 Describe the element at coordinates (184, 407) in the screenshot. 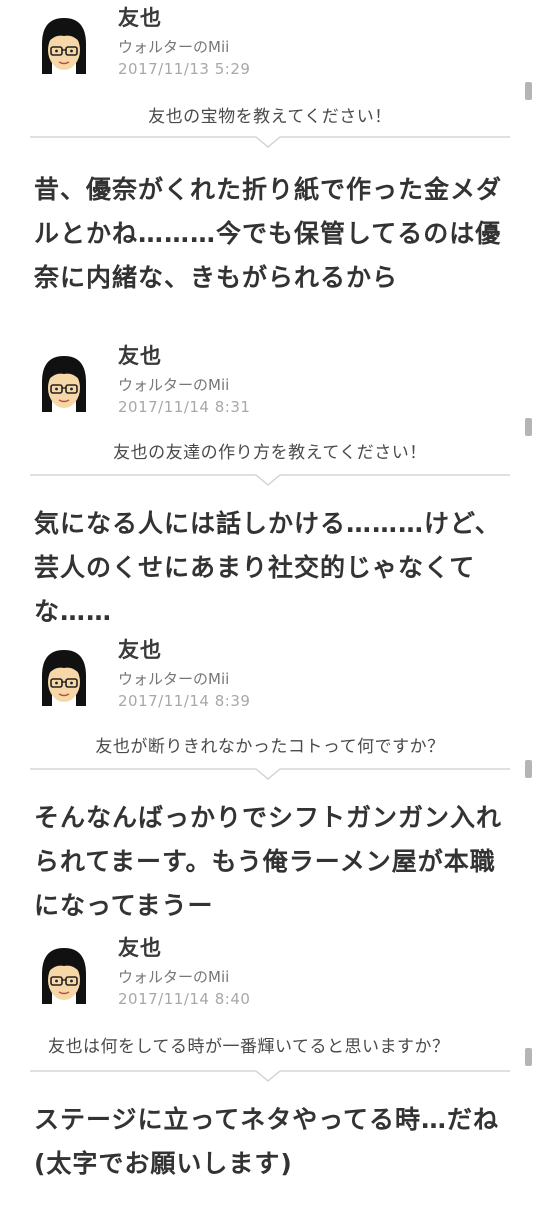

I see `post-timestamp: 2017/11/14 8:31` at that location.